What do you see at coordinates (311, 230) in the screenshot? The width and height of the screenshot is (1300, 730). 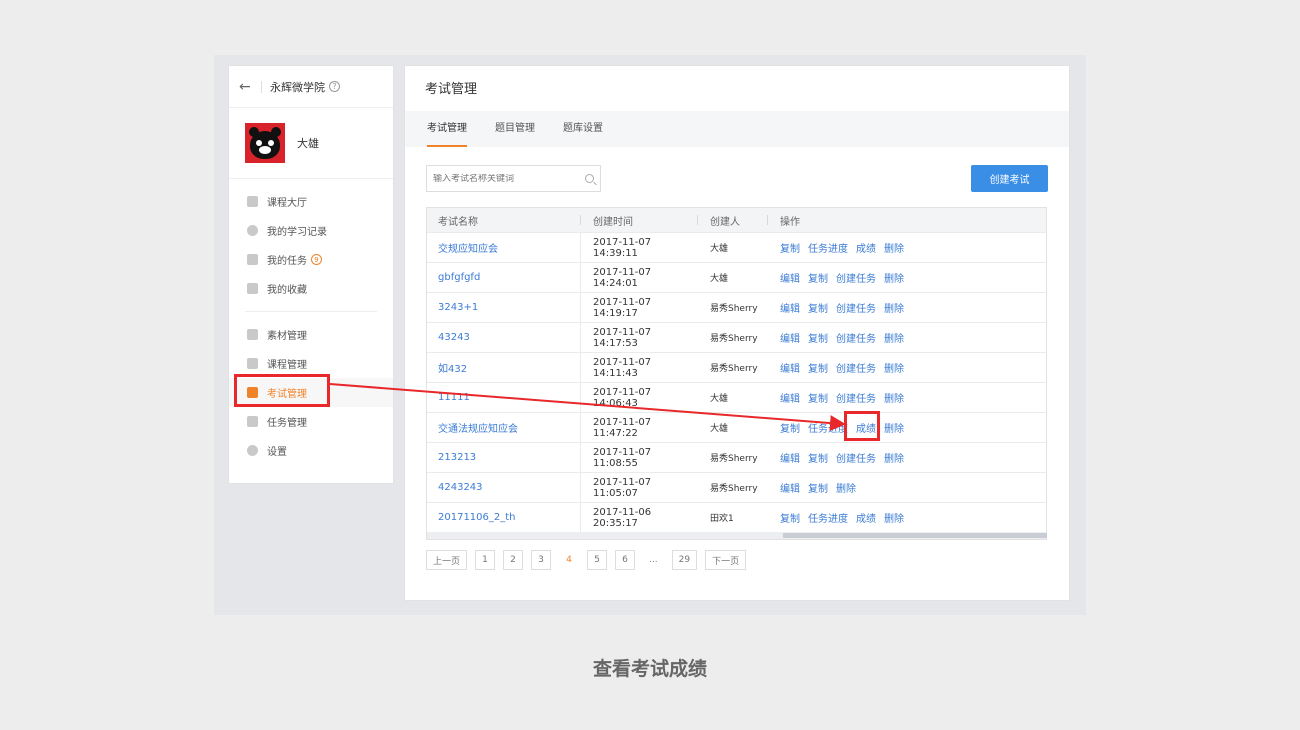 I see `sidebar-item-learning-record: 我的学习记录` at bounding box center [311, 230].